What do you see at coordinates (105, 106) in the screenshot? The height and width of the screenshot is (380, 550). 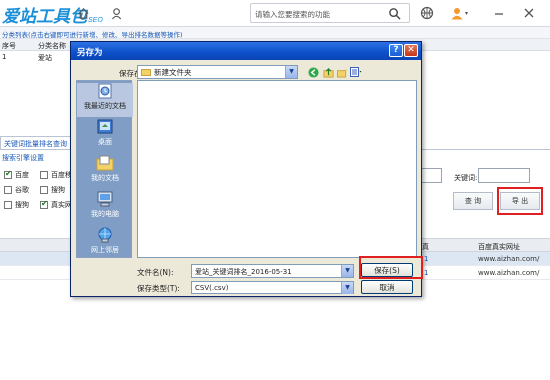 I see `place-label: 我最近的文档` at bounding box center [105, 106].